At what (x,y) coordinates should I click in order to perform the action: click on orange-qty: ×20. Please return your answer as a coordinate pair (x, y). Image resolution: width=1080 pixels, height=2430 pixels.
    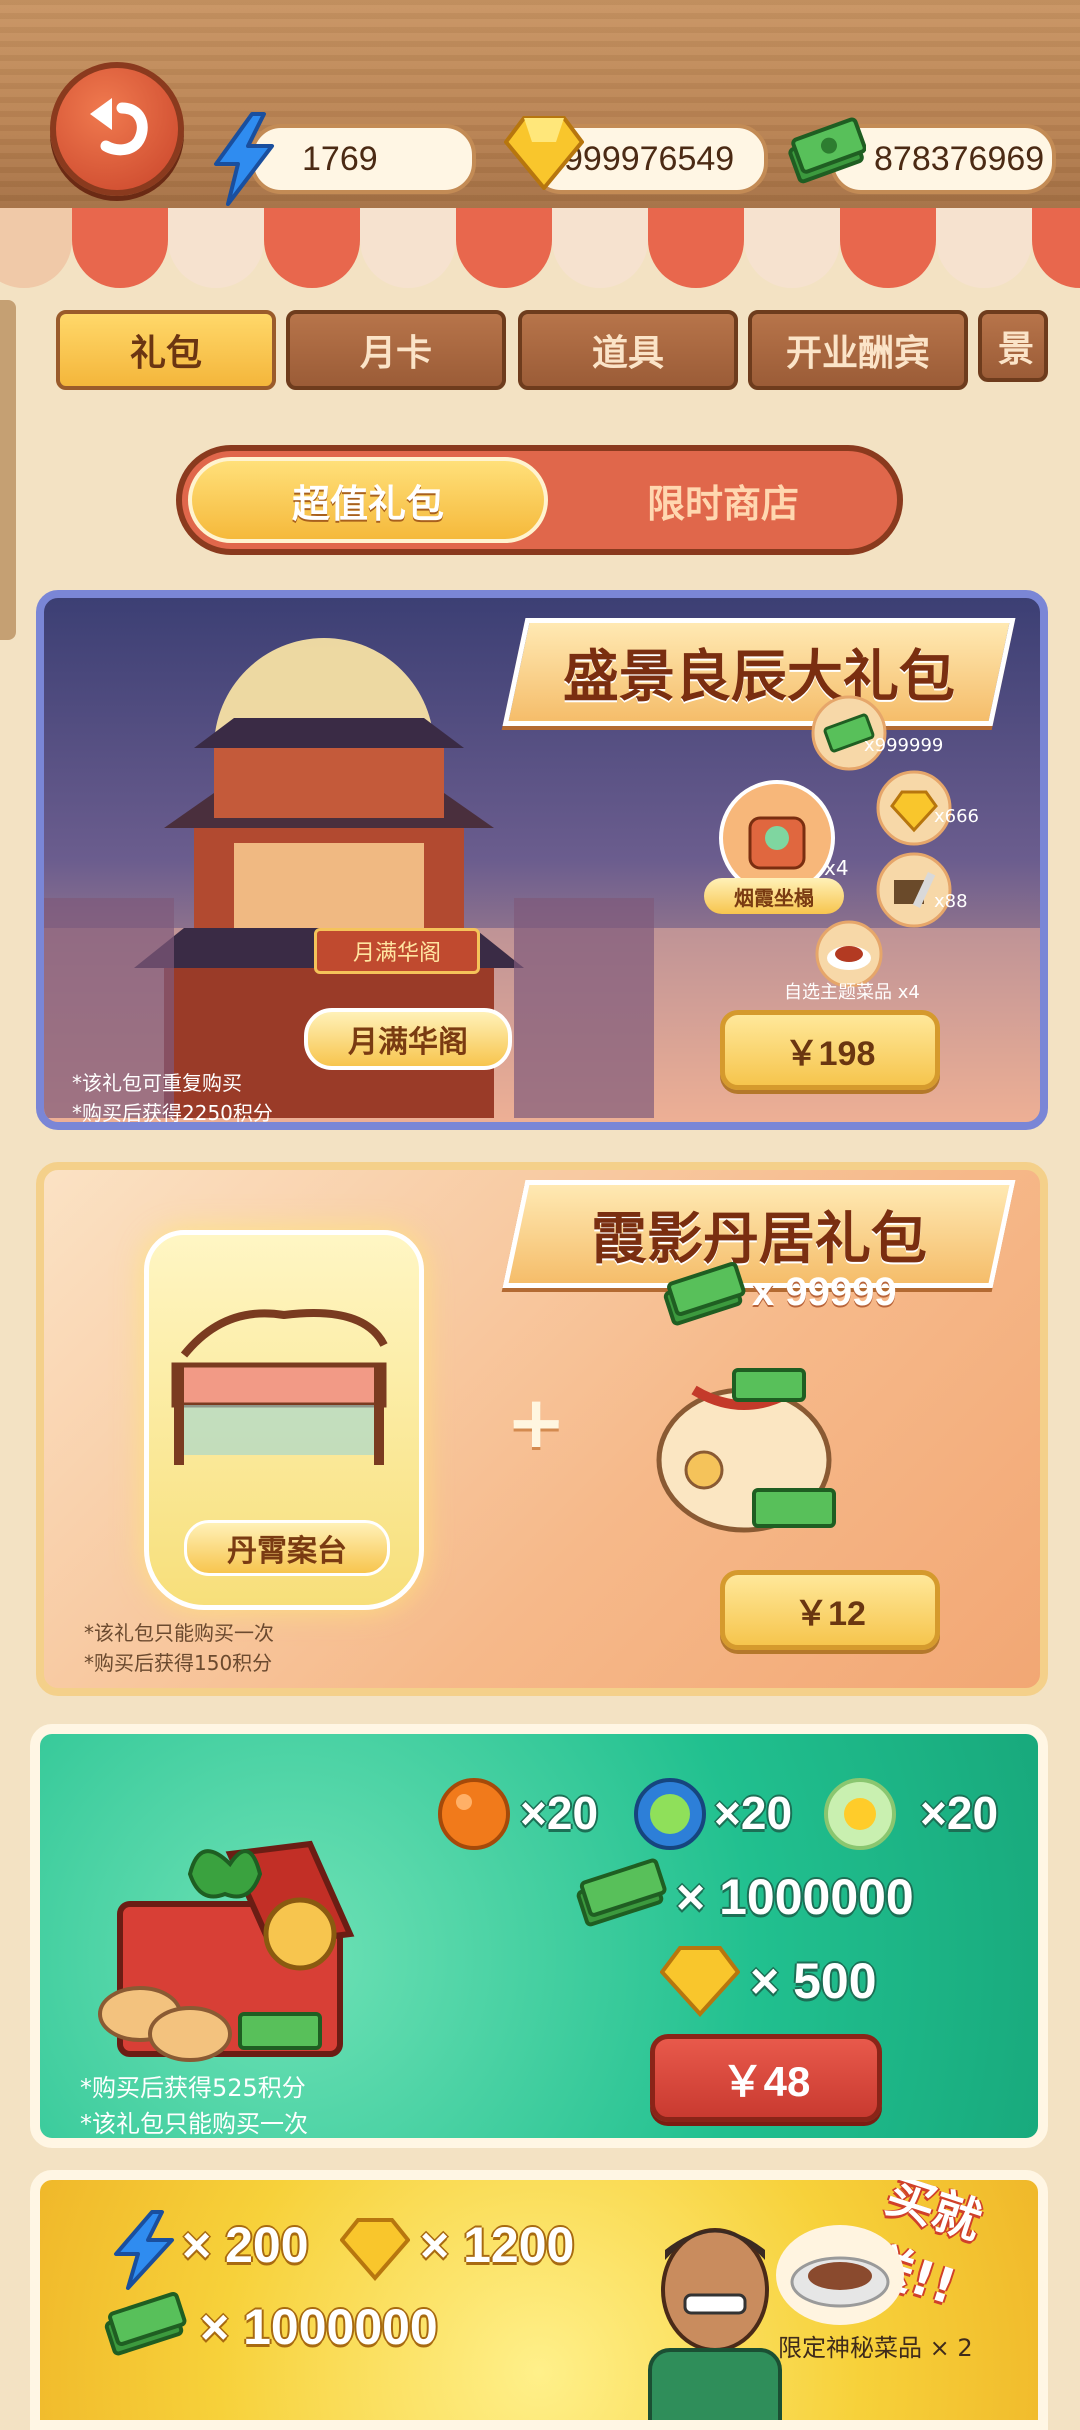
    Looking at the image, I should click on (559, 1813).